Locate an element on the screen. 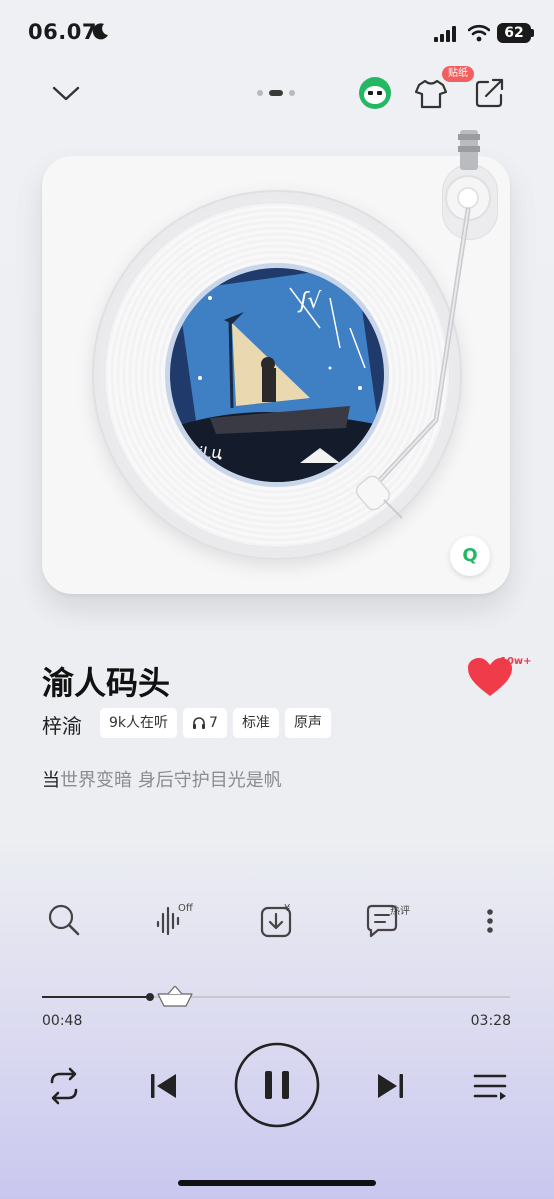  current-lyric: 当世界变暗 身后守护目光是帆 is located at coordinates (162, 779).